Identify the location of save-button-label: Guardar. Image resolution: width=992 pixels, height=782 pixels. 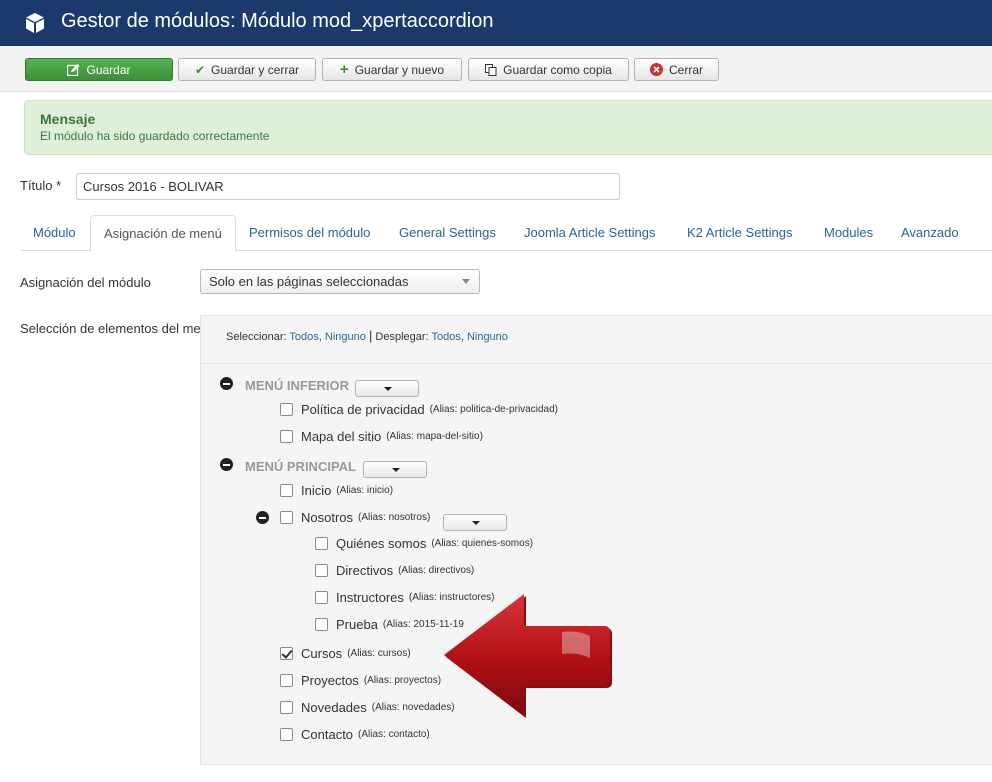
(108, 69).